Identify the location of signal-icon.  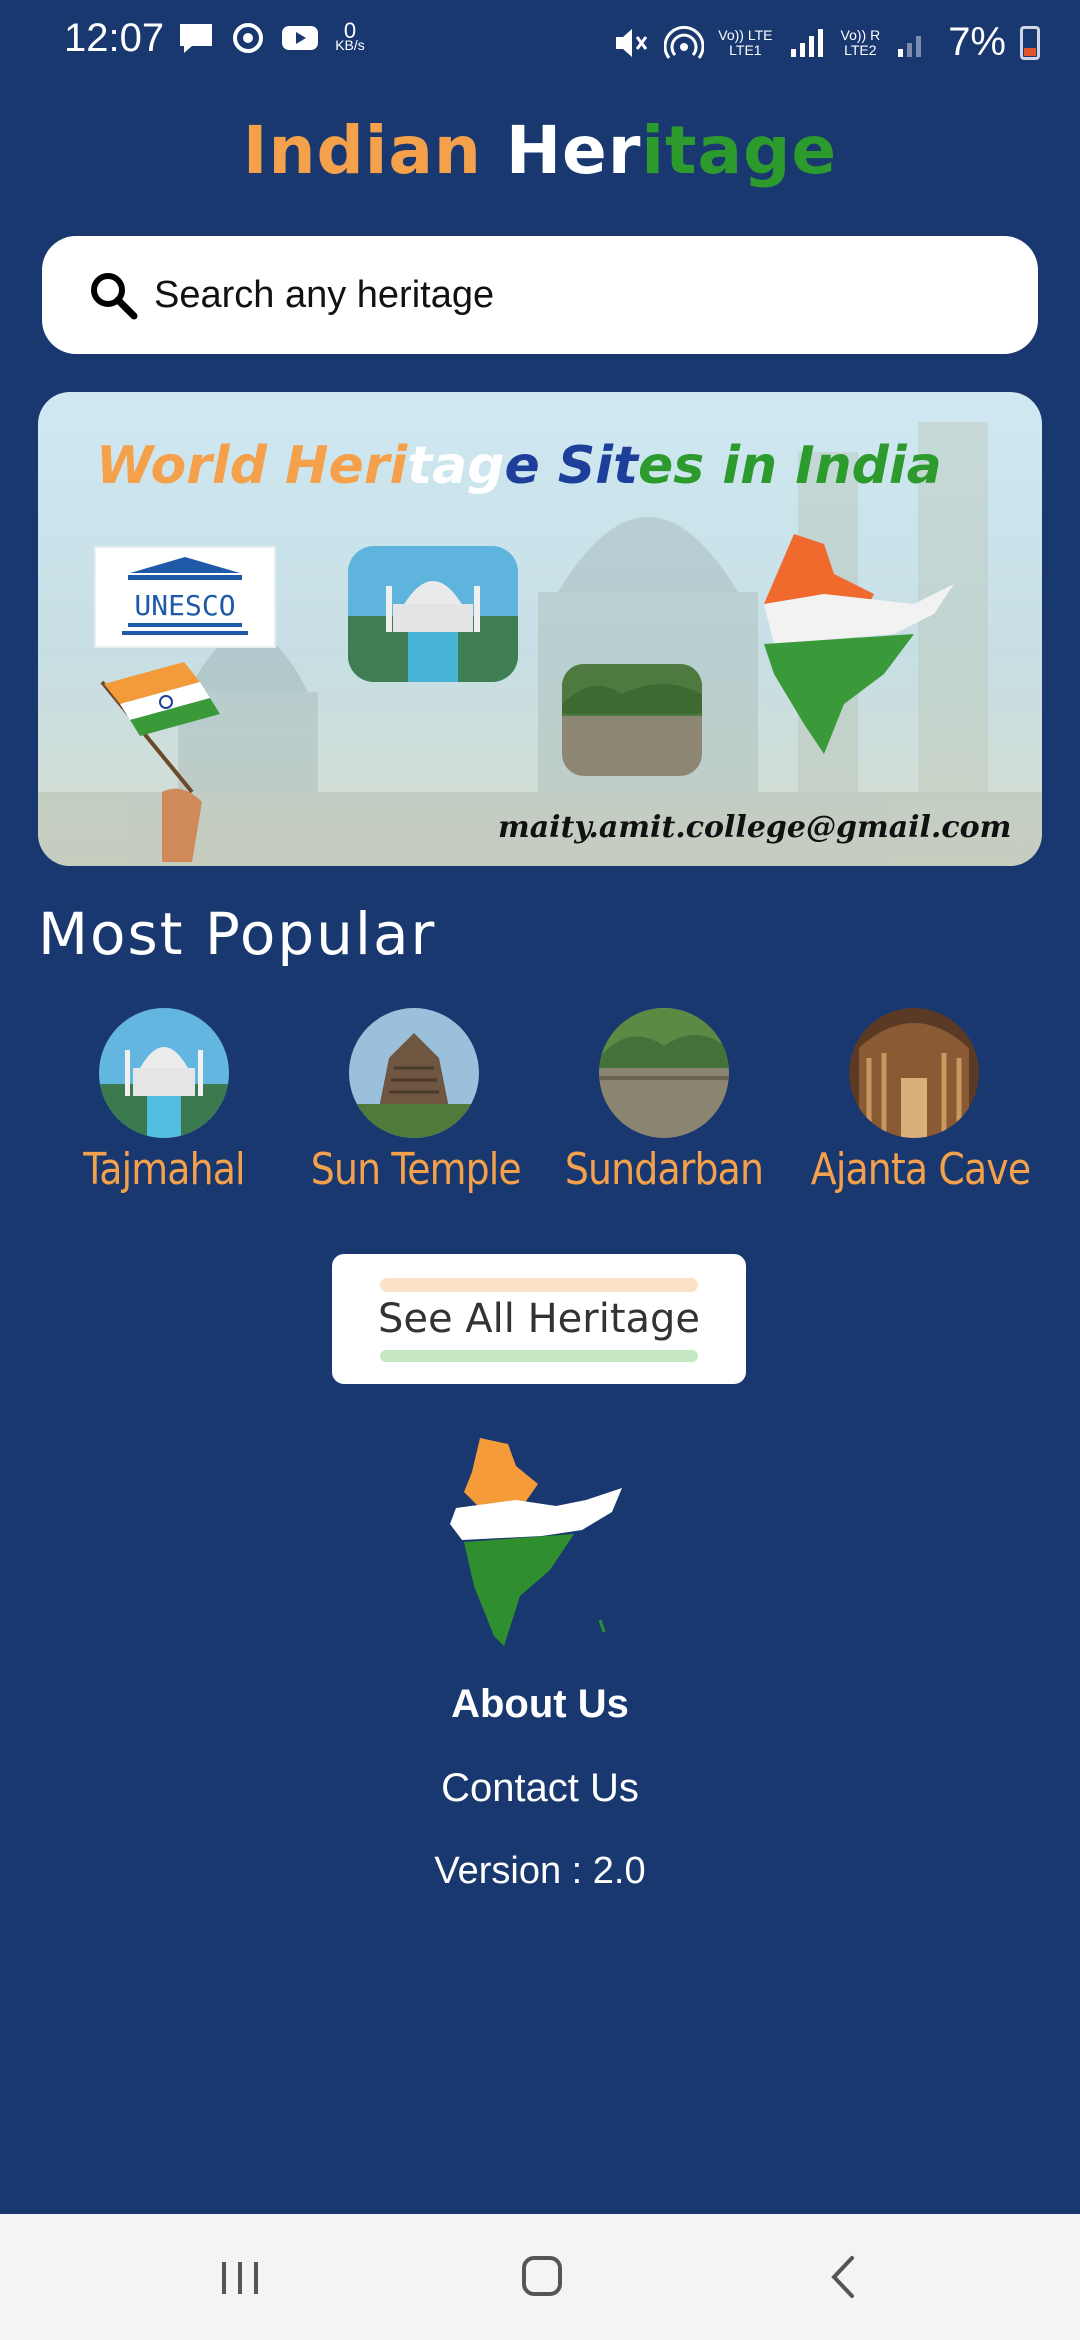
(806, 42).